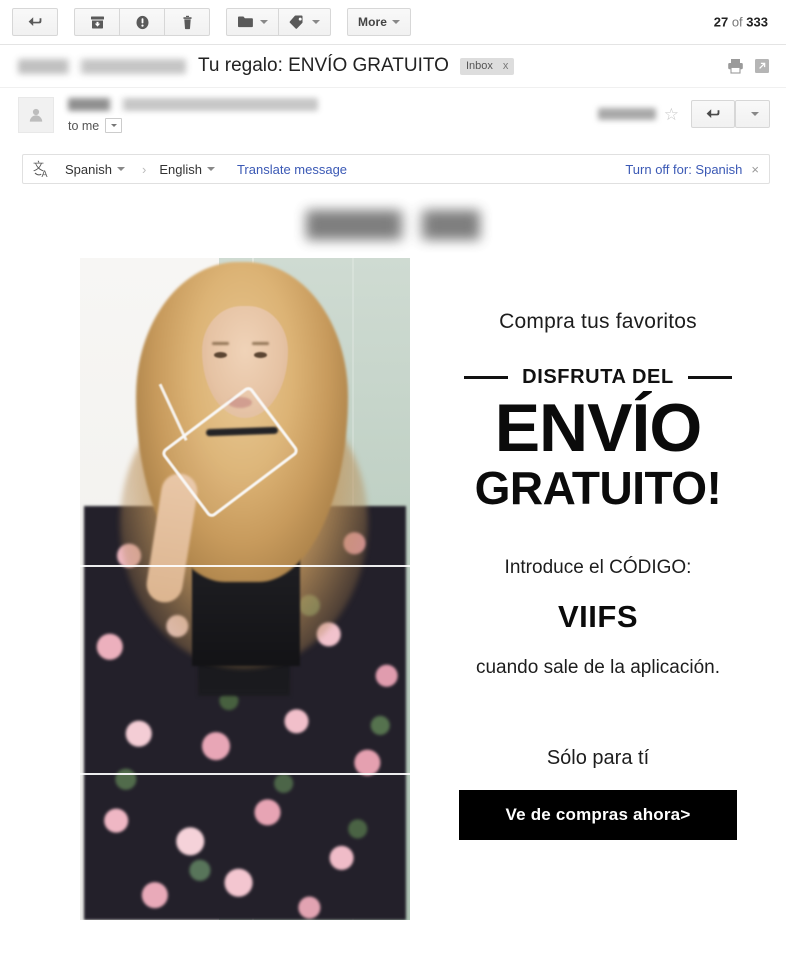 Image resolution: width=786 pixels, height=959 pixels. I want to click on open-in-new-window-icon, so click(762, 66).